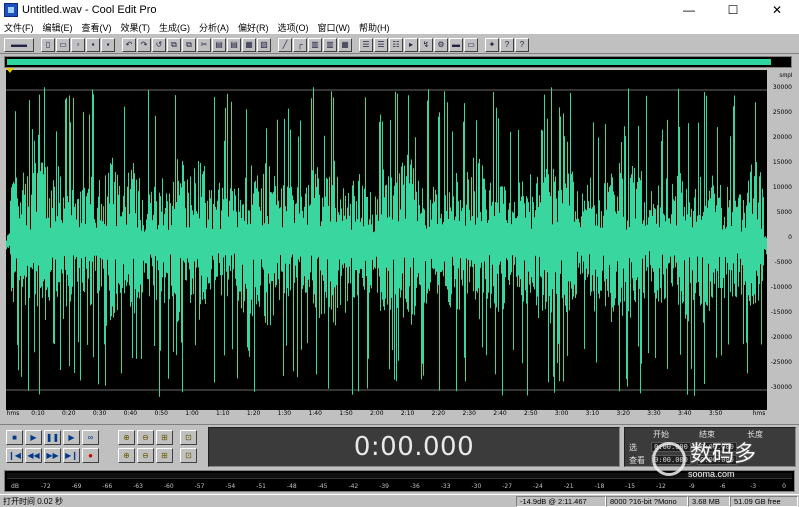 The image size is (799, 507). What do you see at coordinates (90, 437) in the screenshot?
I see `loop-button: ∞` at bounding box center [90, 437].